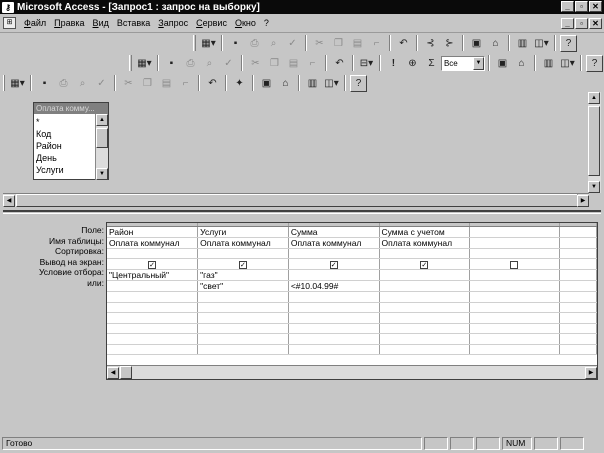 Image resolution: width=604 pixels, height=453 pixels. I want to click on code-icon: ✦, so click(239, 83).